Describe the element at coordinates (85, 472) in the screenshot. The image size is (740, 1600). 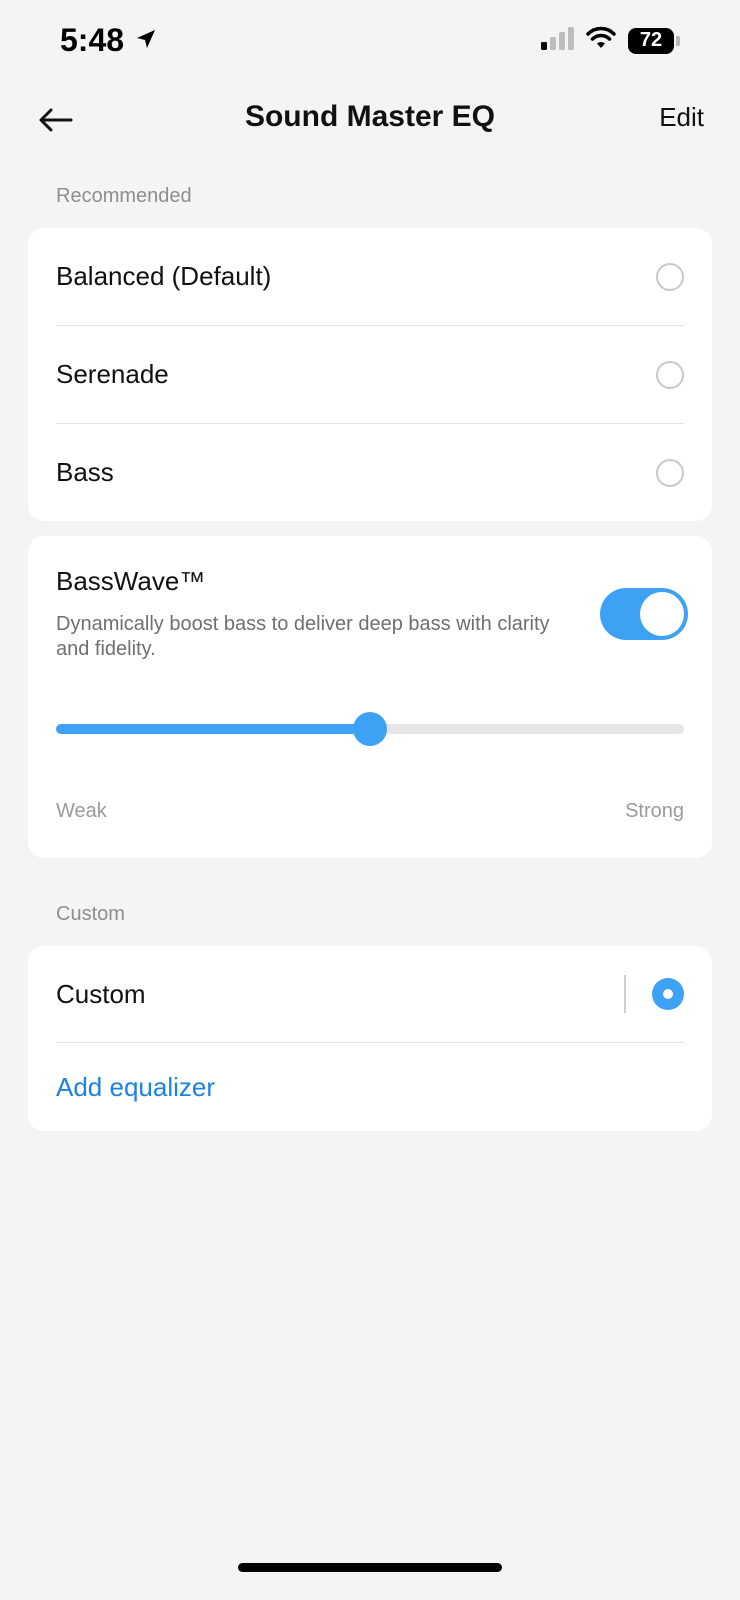
I see `eq-option-label: Bass` at that location.